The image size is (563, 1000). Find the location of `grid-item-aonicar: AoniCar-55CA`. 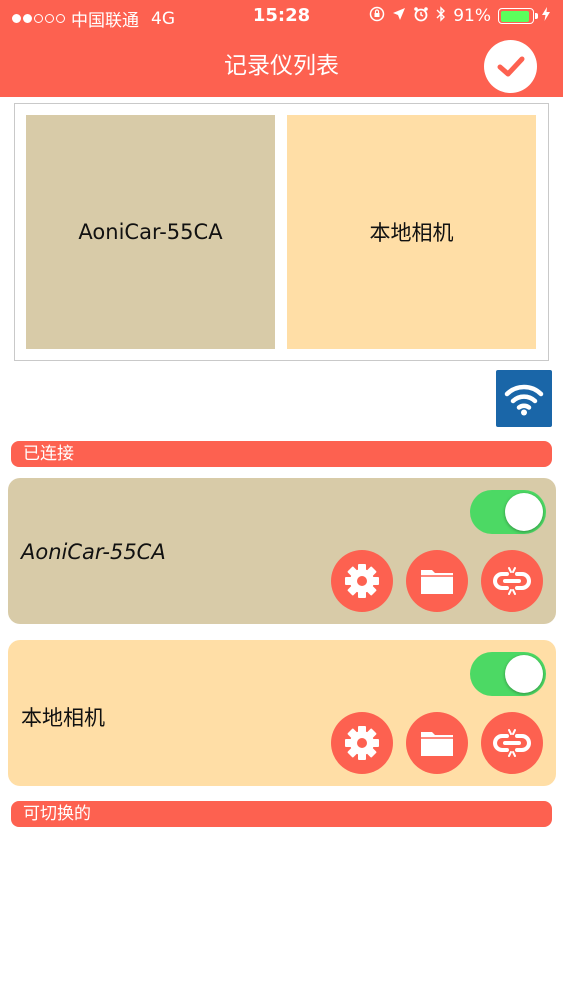

grid-item-aonicar: AoniCar-55CA is located at coordinates (150, 232).